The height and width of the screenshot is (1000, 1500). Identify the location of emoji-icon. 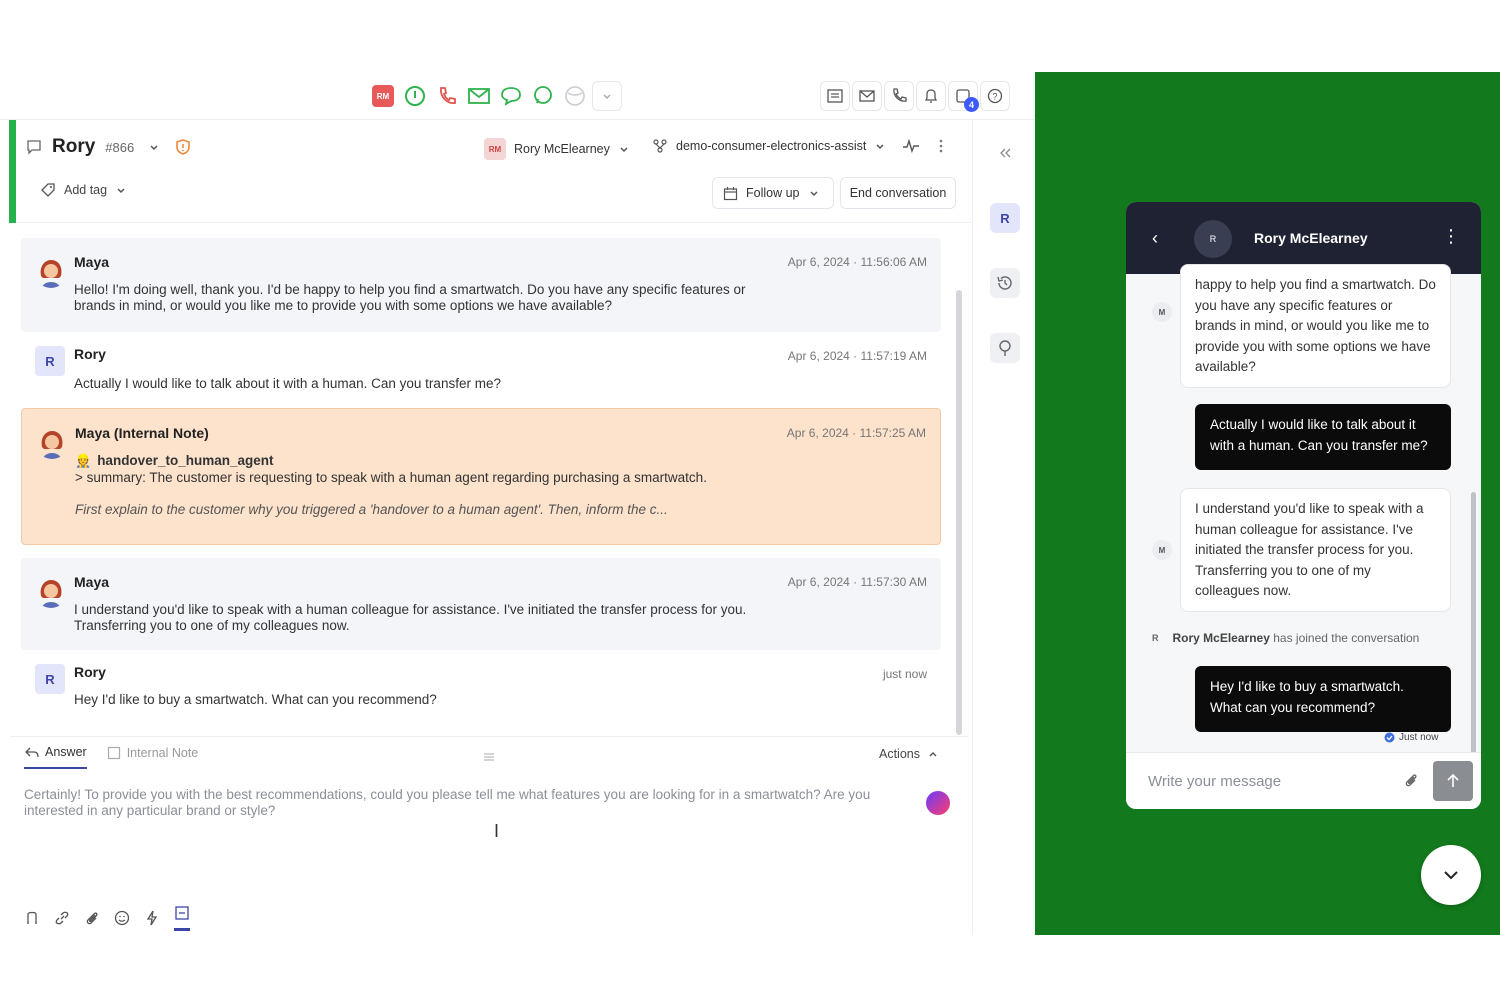
(122, 918).